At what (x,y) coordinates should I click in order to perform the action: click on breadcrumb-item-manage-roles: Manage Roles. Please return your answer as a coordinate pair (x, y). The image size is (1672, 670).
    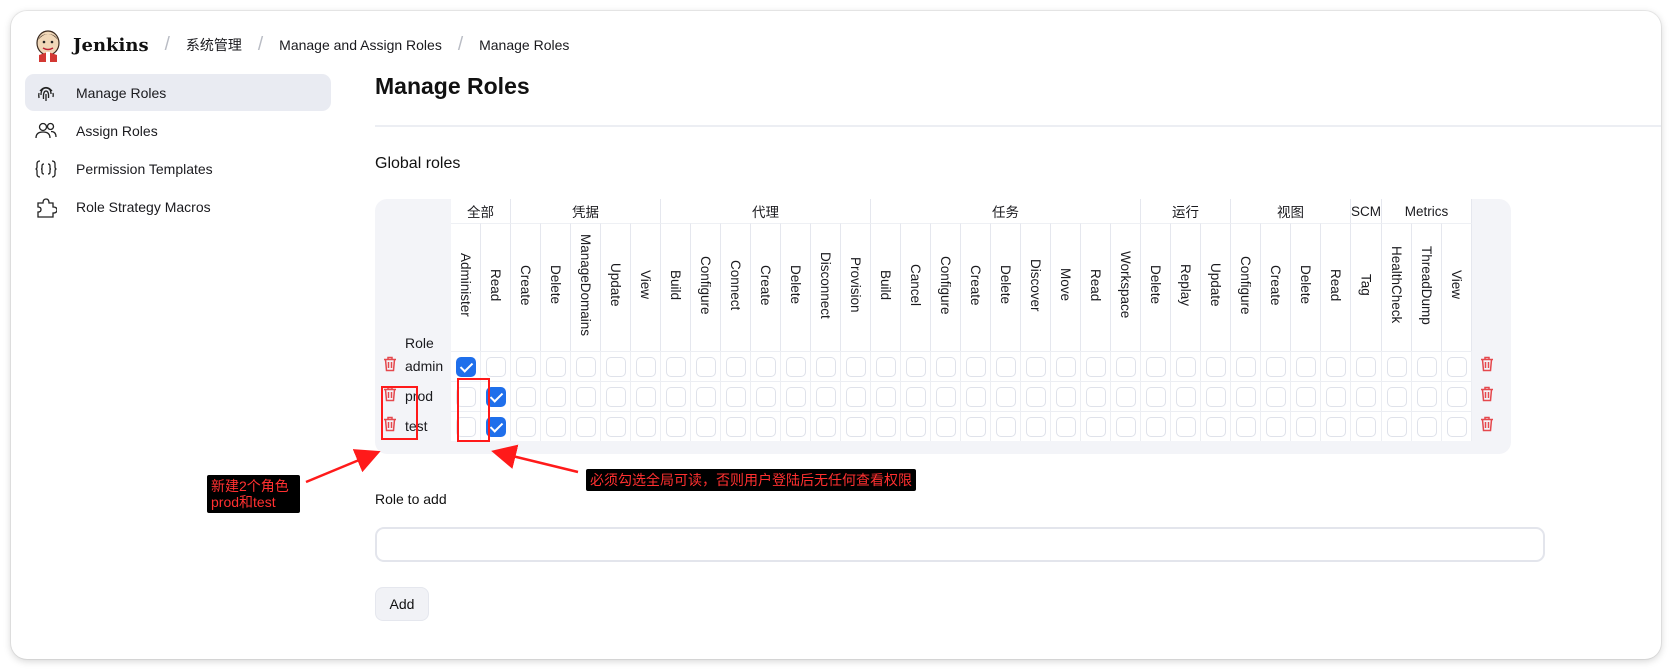
    Looking at the image, I should click on (524, 45).